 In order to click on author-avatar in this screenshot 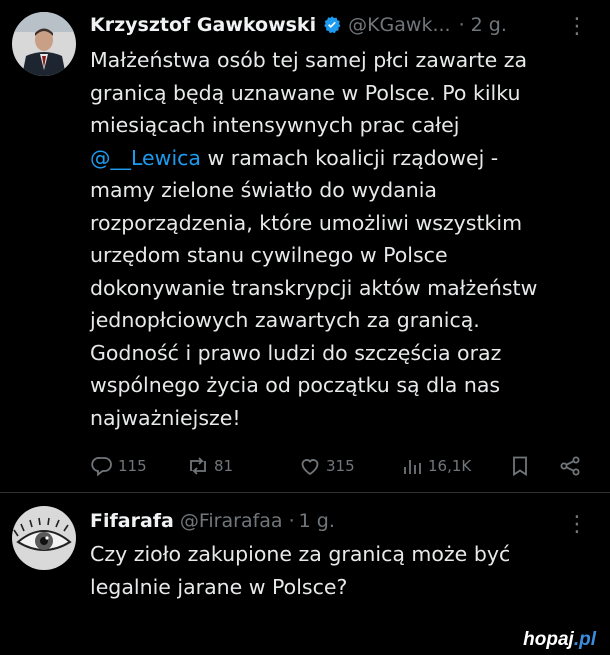, I will do `click(44, 44)`.